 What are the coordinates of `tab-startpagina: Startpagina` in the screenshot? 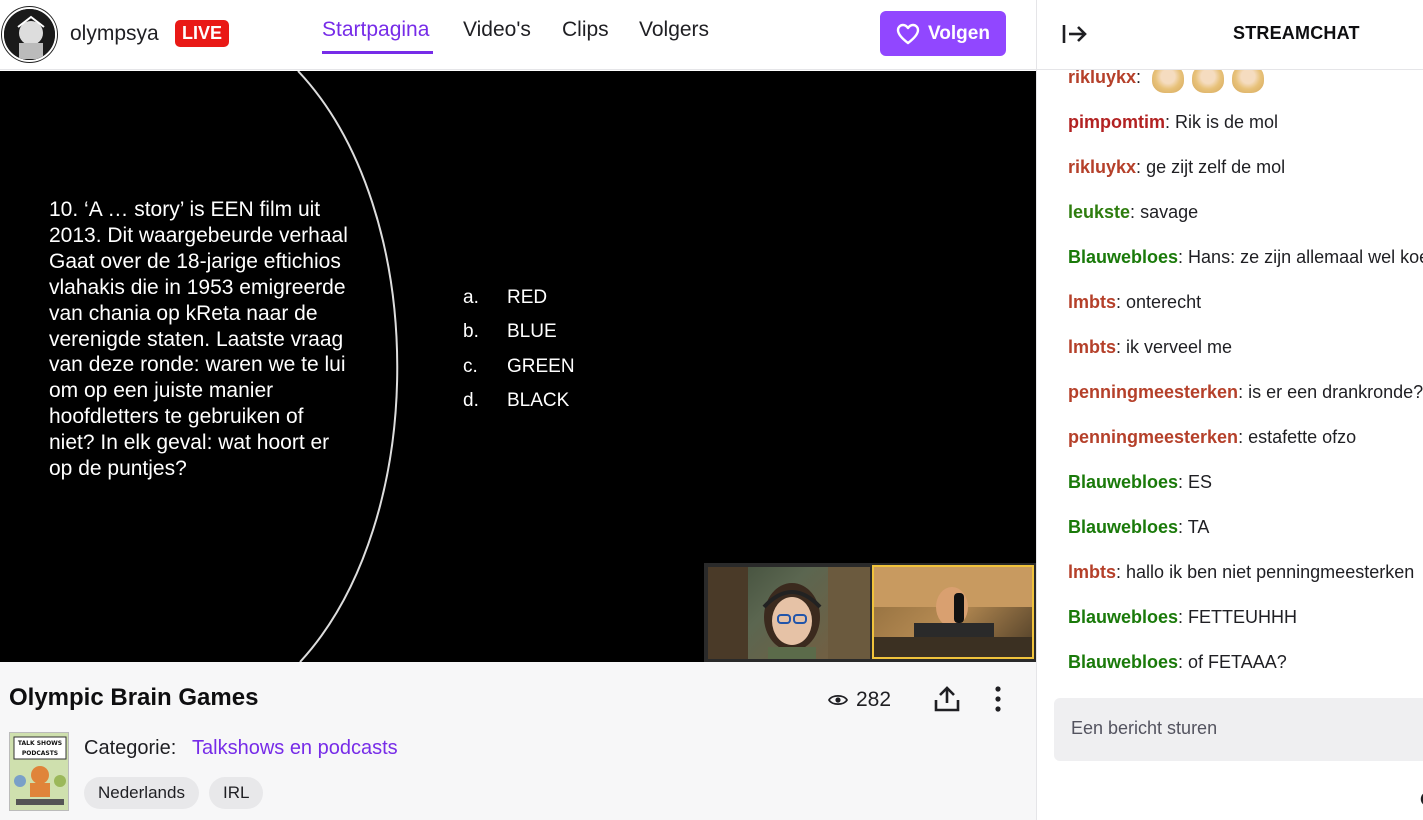 It's located at (375, 30).